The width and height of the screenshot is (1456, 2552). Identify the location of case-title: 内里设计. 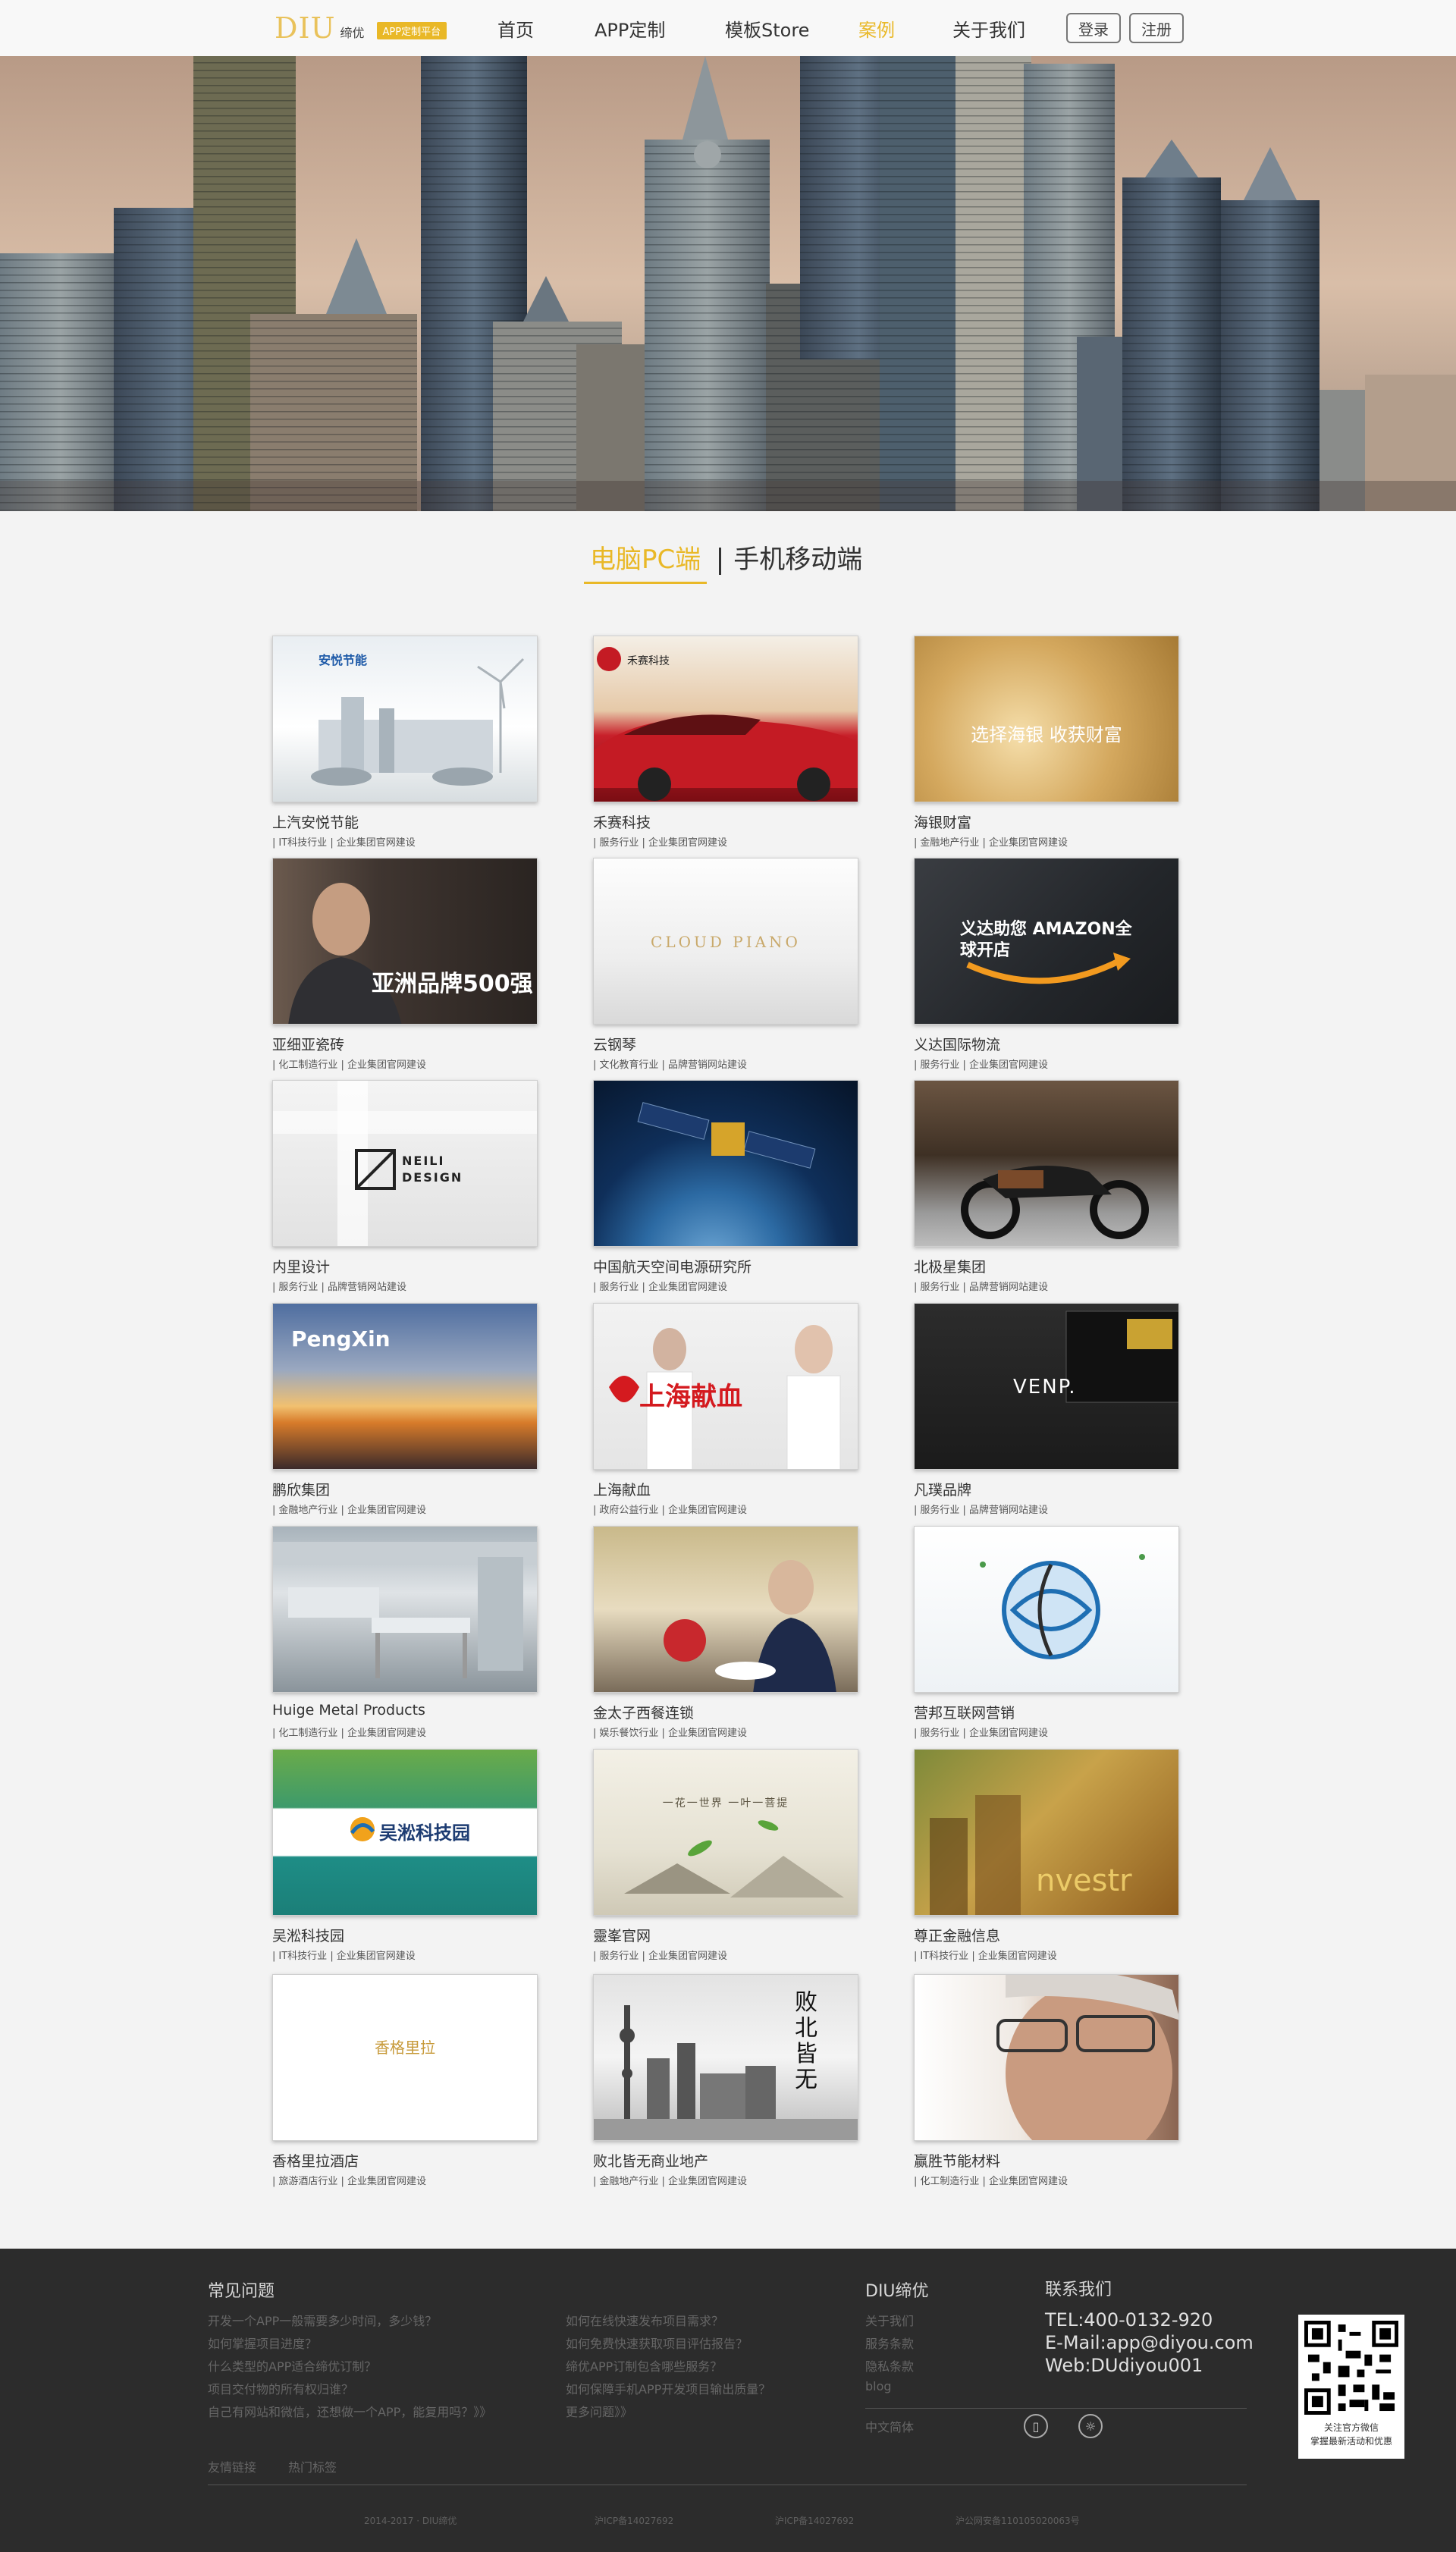
(301, 1266).